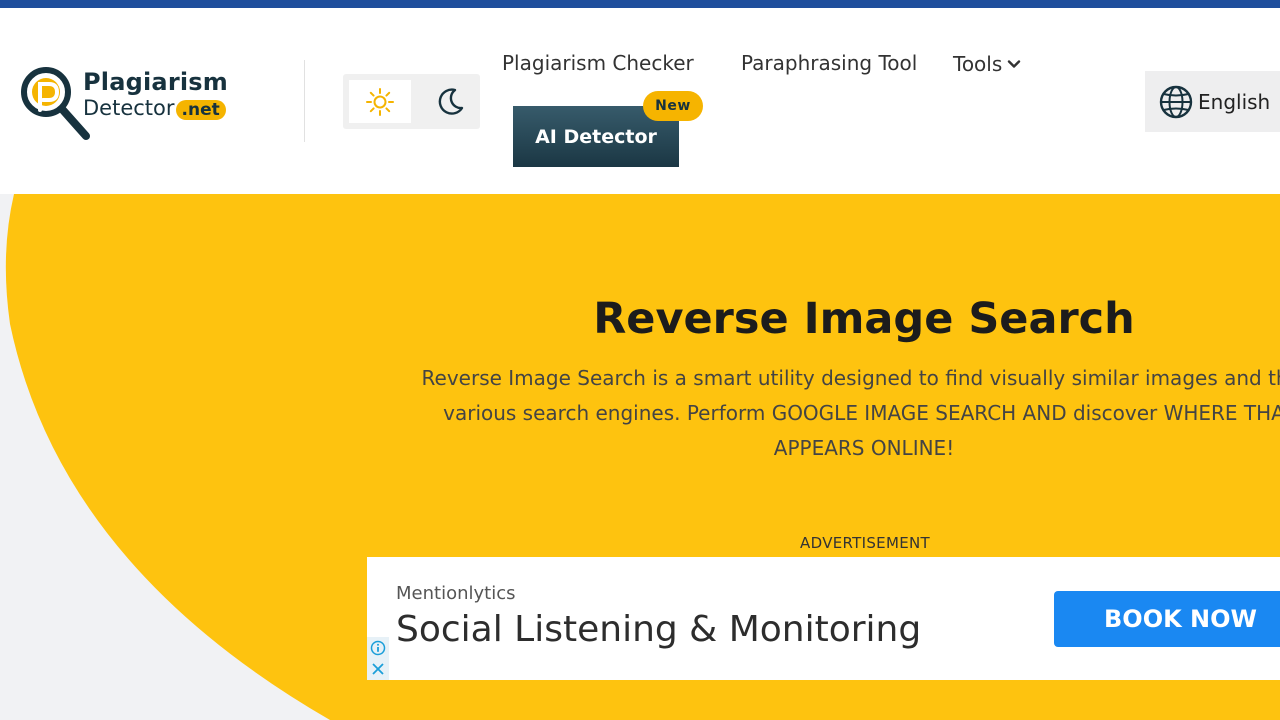  Describe the element at coordinates (864, 448) in the screenshot. I see `hero-description-line: APPEARS ONLINE!` at that location.